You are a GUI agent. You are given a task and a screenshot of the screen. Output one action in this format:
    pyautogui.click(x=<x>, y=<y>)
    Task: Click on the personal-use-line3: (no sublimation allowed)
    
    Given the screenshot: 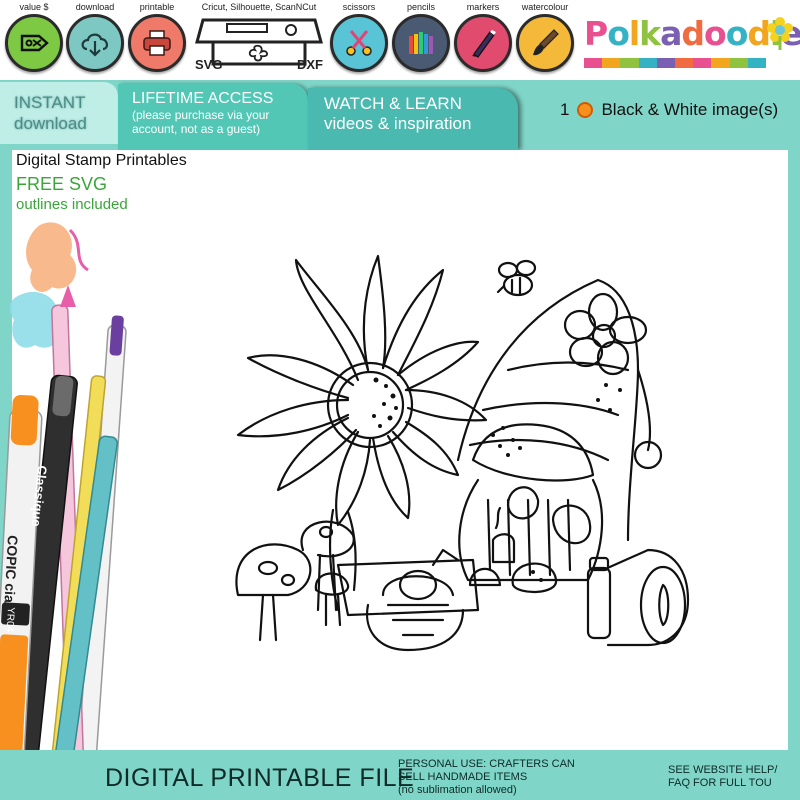 What is the action you would take?
    pyautogui.click(x=457, y=790)
    